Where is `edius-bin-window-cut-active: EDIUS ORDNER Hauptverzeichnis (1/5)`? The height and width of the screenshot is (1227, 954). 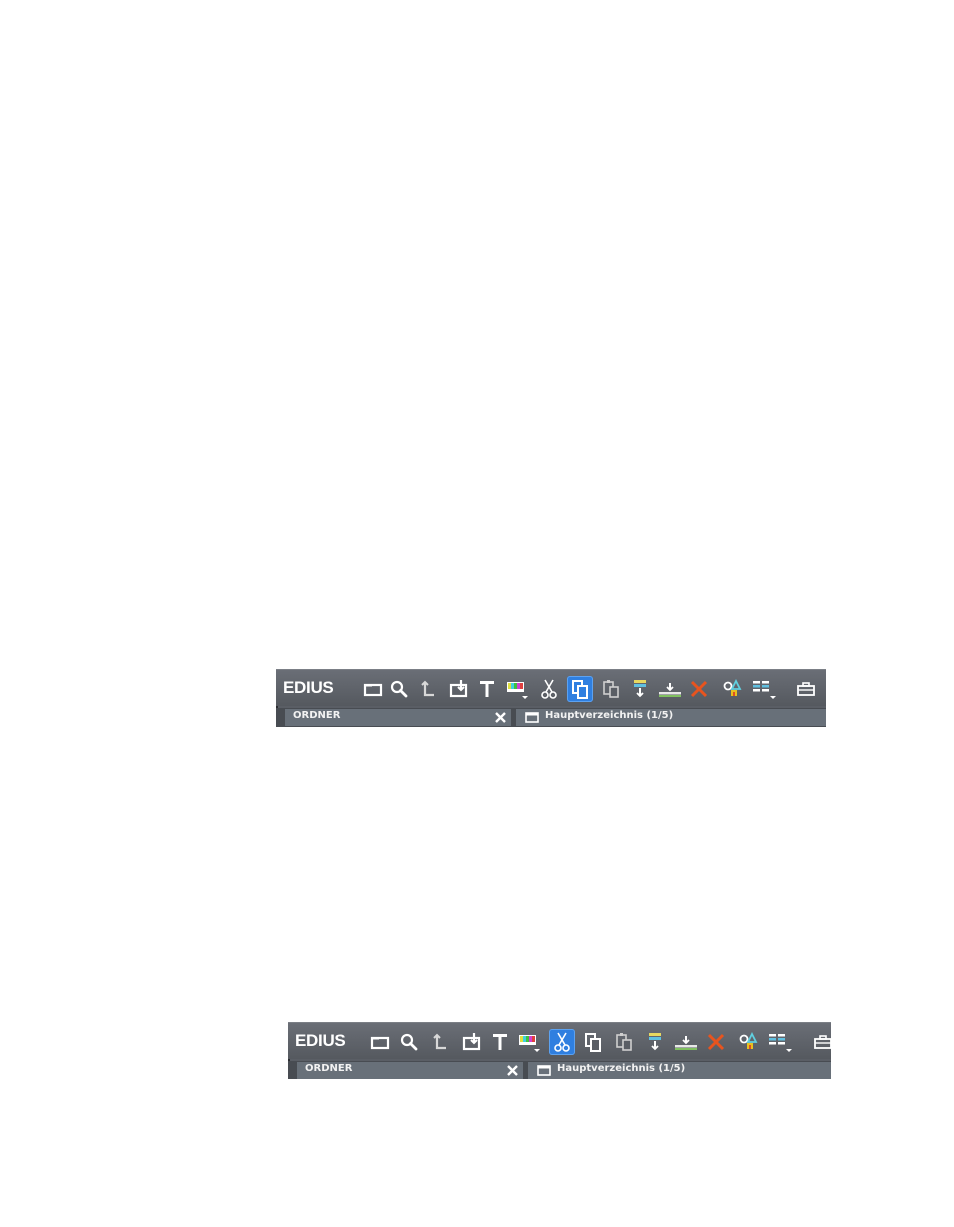
edius-bin-window-cut-active: EDIUS ORDNER Hauptverzeichnis (1/5) is located at coordinates (559, 1050).